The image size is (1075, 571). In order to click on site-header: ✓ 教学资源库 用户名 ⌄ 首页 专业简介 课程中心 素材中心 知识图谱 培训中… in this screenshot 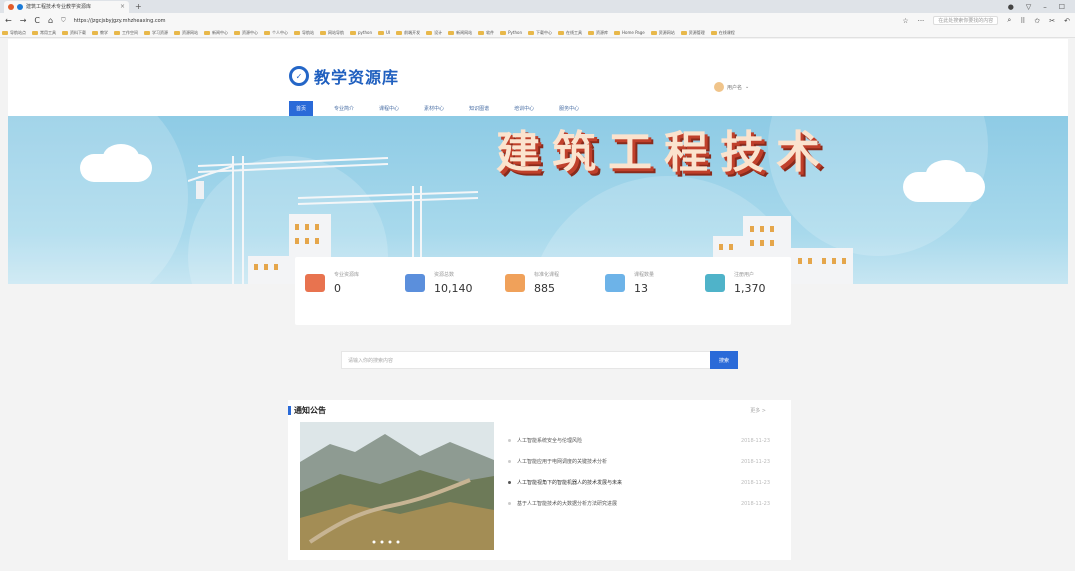, I will do `click(538, 77)`.